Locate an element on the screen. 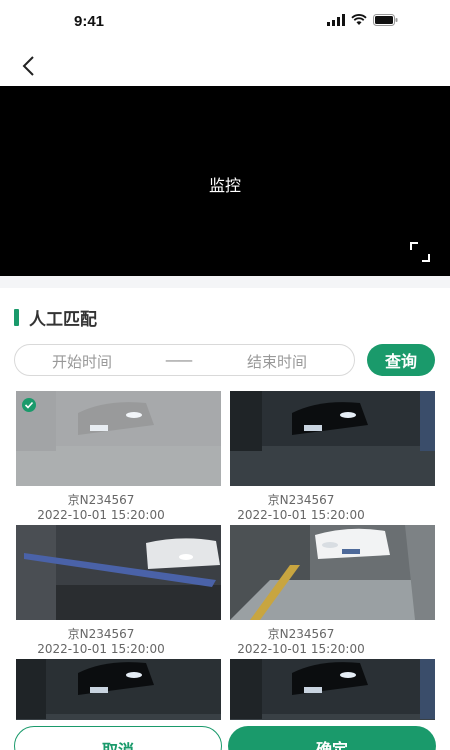 The image size is (450, 750). status-time: 9:41 is located at coordinates (89, 21).